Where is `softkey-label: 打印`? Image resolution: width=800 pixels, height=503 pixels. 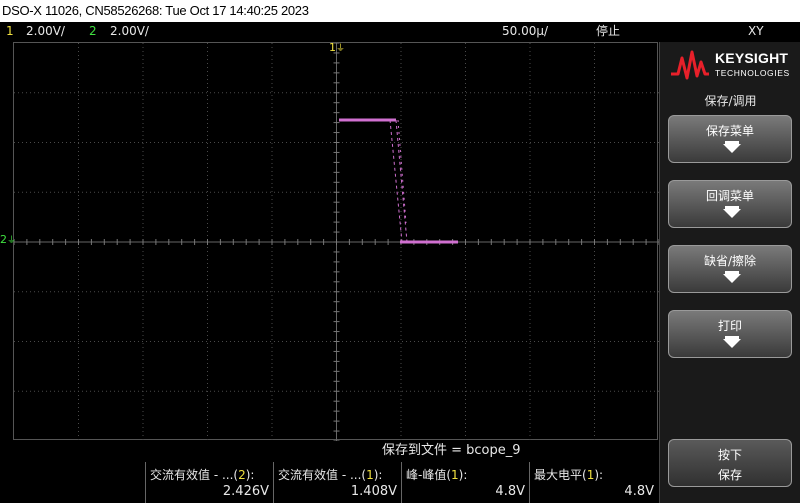 softkey-label: 打印 is located at coordinates (729, 326).